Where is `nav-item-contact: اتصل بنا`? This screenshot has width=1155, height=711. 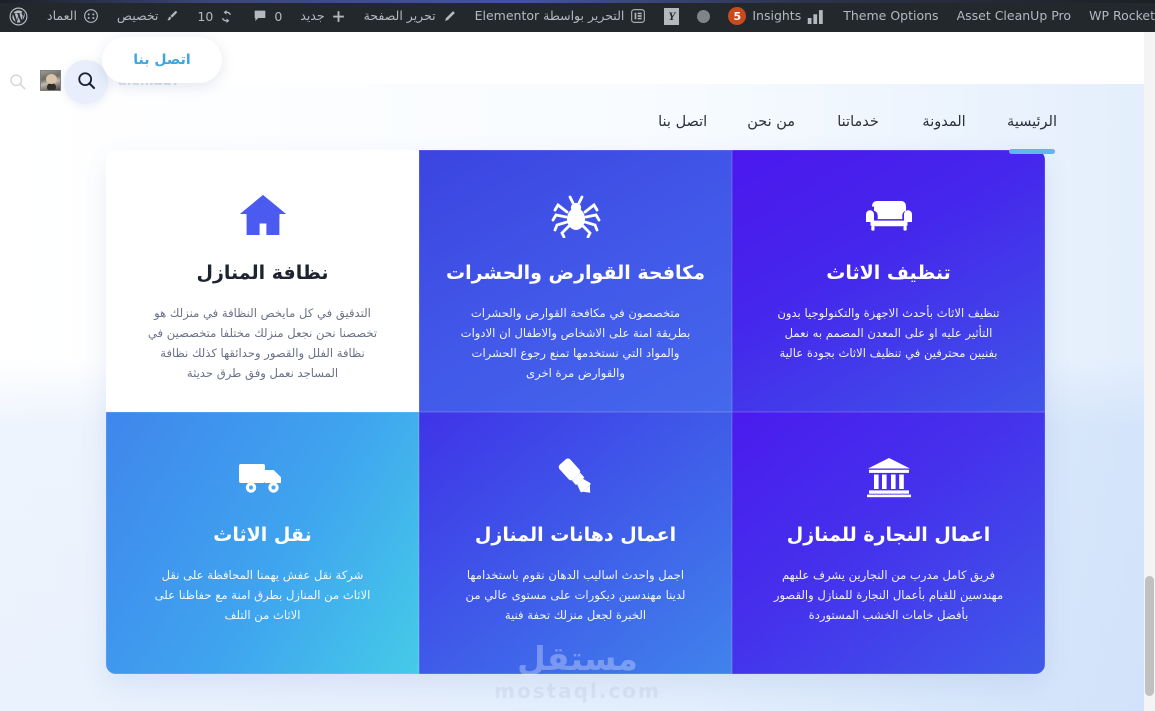 nav-item-contact: اتصل بنا is located at coordinates (682, 129).